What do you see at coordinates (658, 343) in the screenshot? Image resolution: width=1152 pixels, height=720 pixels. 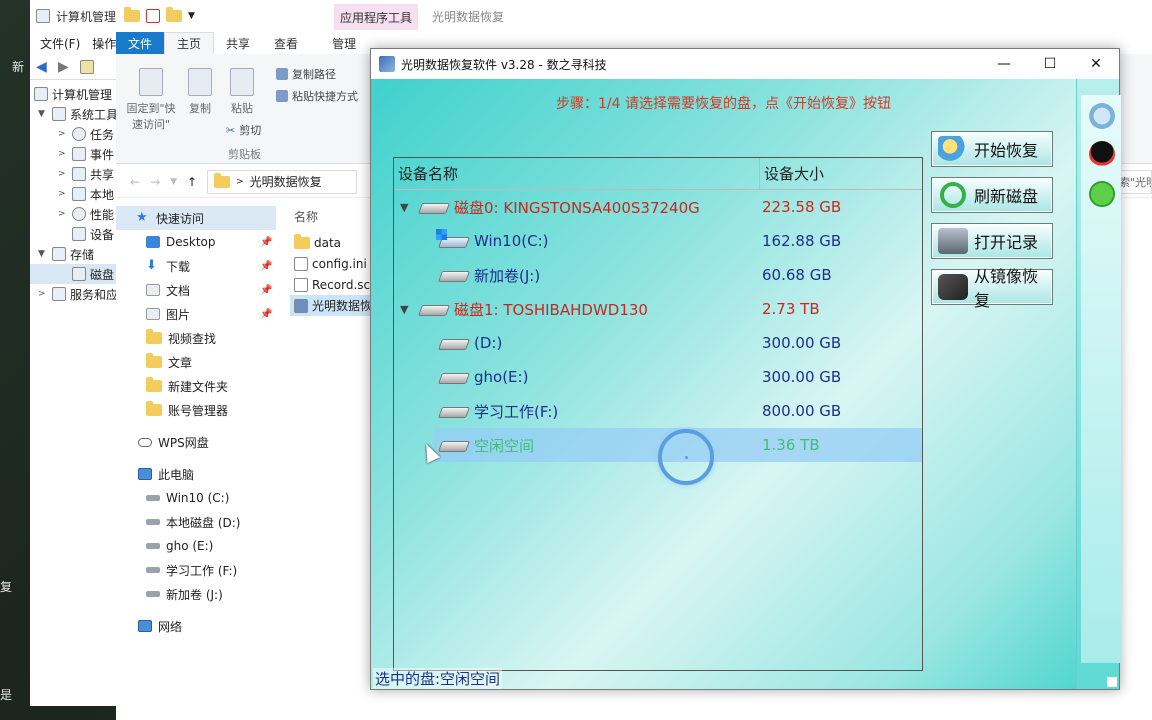 I see `device-row-partition: (D:) 300.00 GB` at bounding box center [658, 343].